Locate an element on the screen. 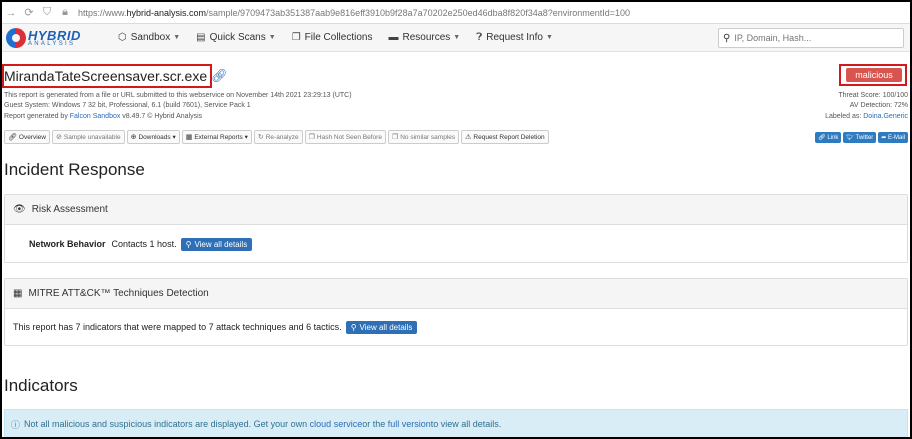 The image size is (912, 439). warning-icon: ⚠ is located at coordinates (468, 137).